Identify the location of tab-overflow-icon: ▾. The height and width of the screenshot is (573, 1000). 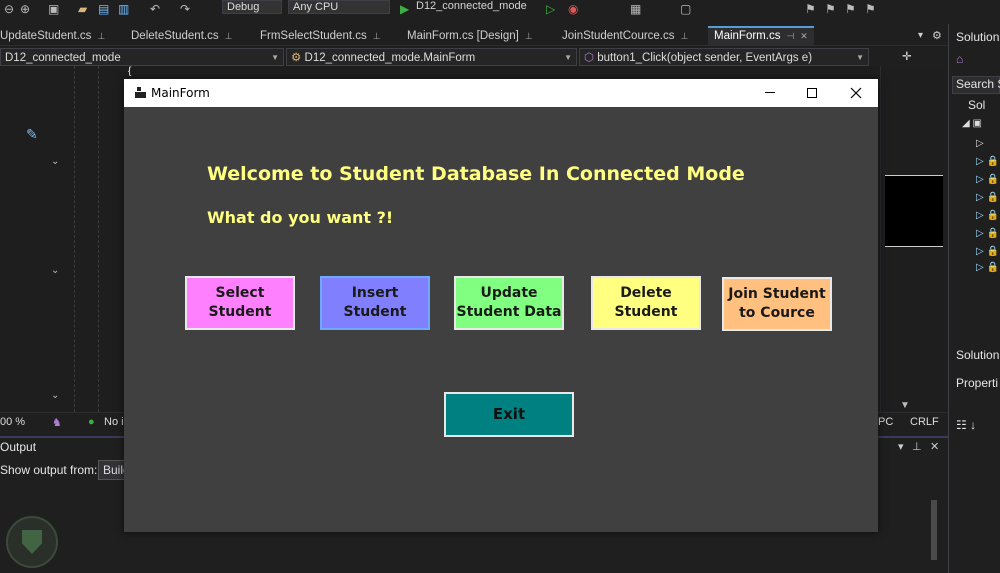
(920, 36).